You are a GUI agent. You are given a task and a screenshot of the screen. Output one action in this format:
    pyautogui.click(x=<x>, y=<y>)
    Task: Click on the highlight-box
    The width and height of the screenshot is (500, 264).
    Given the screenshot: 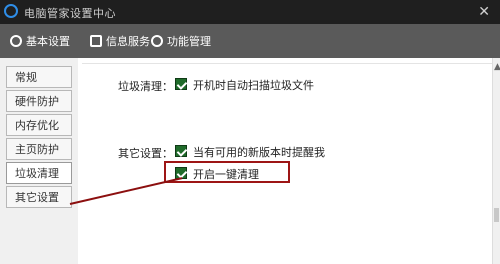 What is the action you would take?
    pyautogui.click(x=227, y=172)
    